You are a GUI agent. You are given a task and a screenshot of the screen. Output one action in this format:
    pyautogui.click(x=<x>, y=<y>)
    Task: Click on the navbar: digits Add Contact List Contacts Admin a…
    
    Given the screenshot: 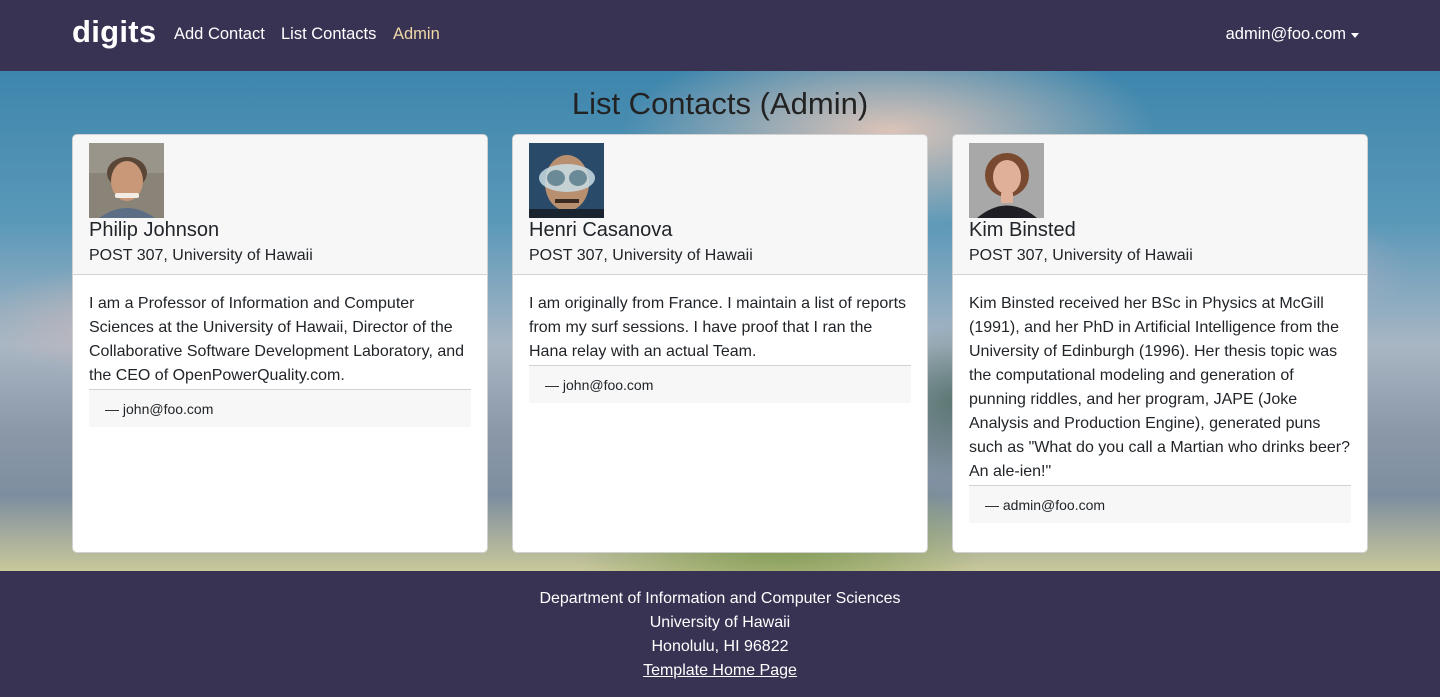 What is the action you would take?
    pyautogui.click(x=720, y=35)
    